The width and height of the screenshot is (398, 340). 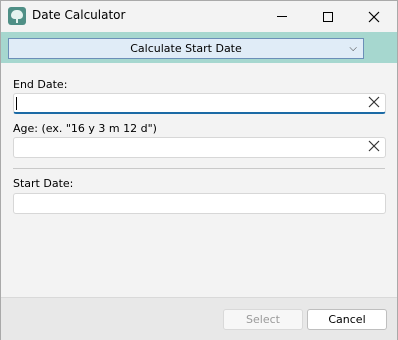 I want to click on age-field, so click(x=199, y=147).